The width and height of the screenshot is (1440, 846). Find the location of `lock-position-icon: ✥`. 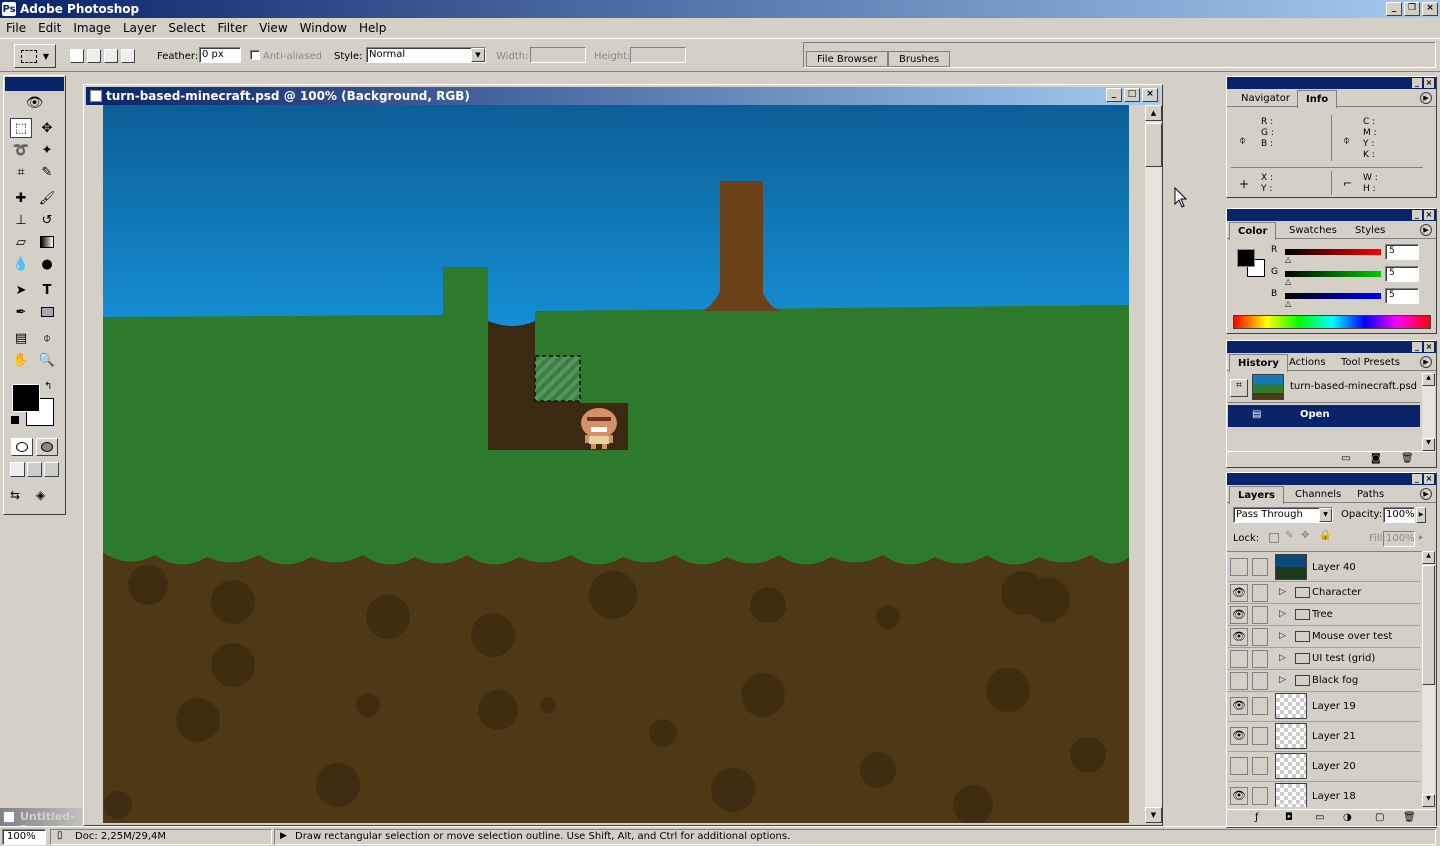

lock-position-icon: ✥ is located at coordinates (1305, 535).